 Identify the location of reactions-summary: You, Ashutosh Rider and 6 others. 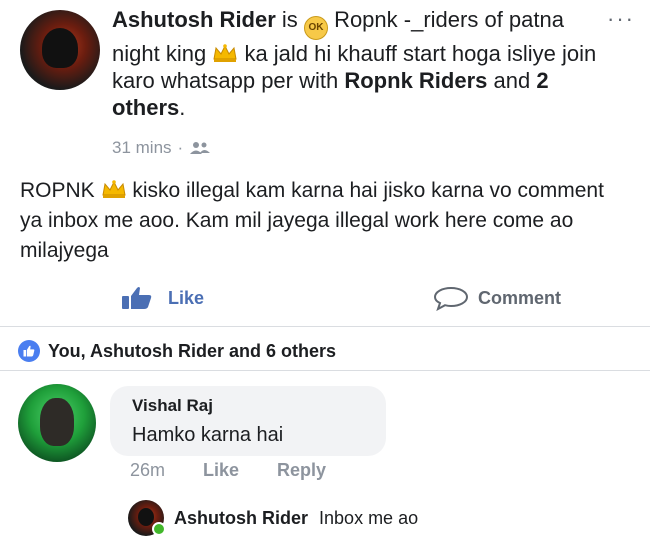
(177, 351).